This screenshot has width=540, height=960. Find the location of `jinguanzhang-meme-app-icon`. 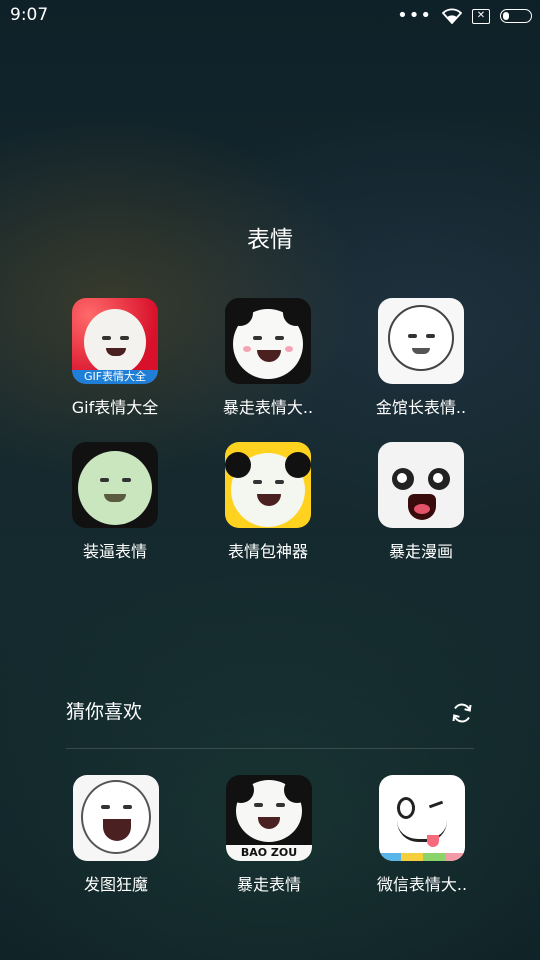

jinguanzhang-meme-app-icon is located at coordinates (421, 341).